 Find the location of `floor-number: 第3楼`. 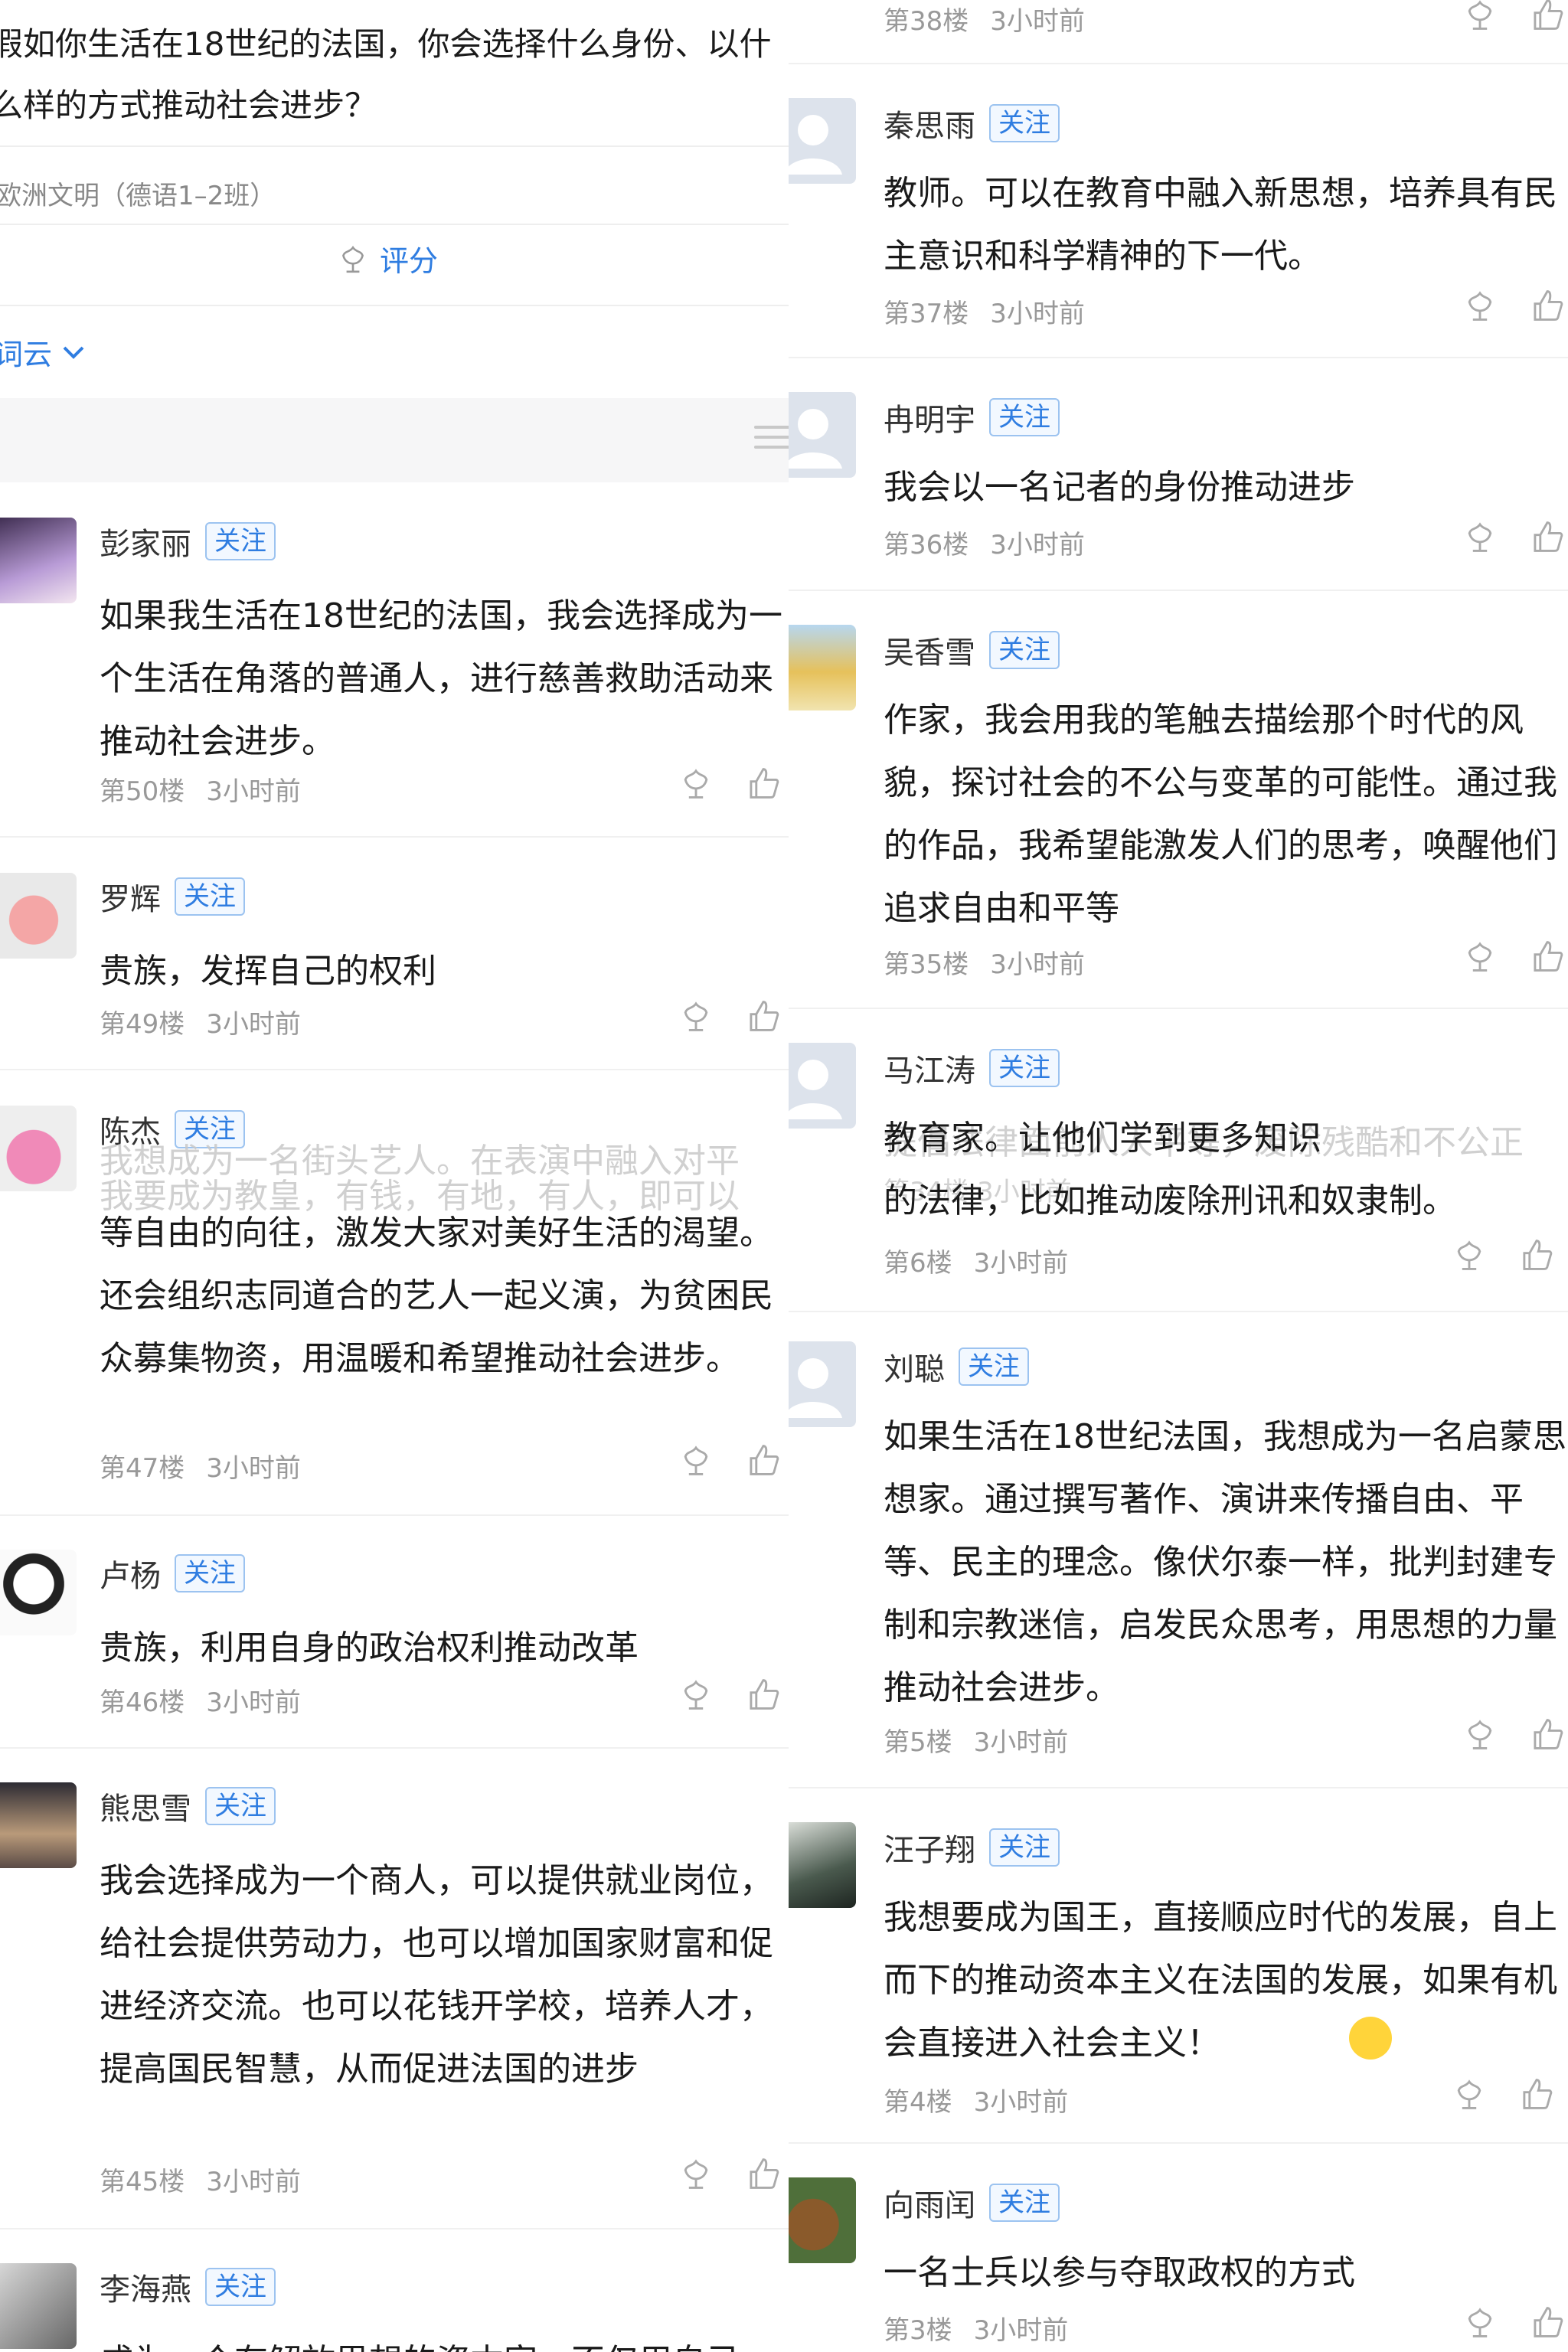

floor-number: 第3楼 is located at coordinates (918, 2330).